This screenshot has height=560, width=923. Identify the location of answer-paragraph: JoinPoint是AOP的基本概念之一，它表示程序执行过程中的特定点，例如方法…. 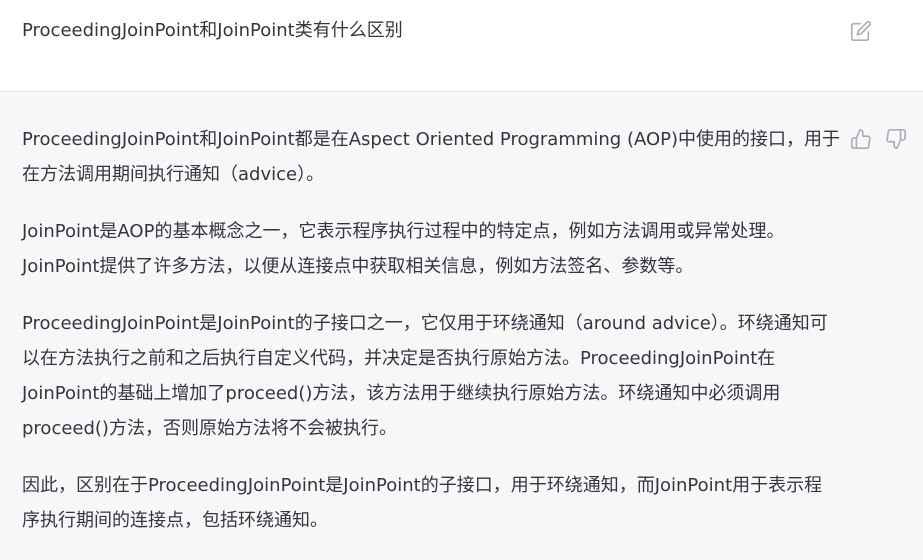
(403, 249).